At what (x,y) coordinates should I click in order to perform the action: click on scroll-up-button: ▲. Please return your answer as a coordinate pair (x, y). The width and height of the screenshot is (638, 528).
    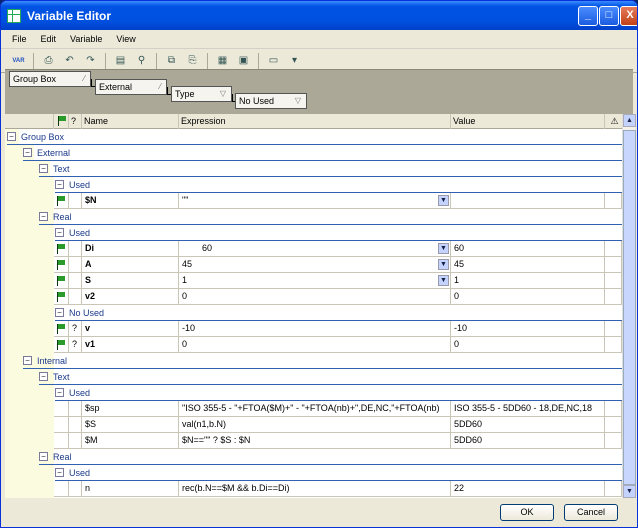
    Looking at the image, I should click on (629, 120).